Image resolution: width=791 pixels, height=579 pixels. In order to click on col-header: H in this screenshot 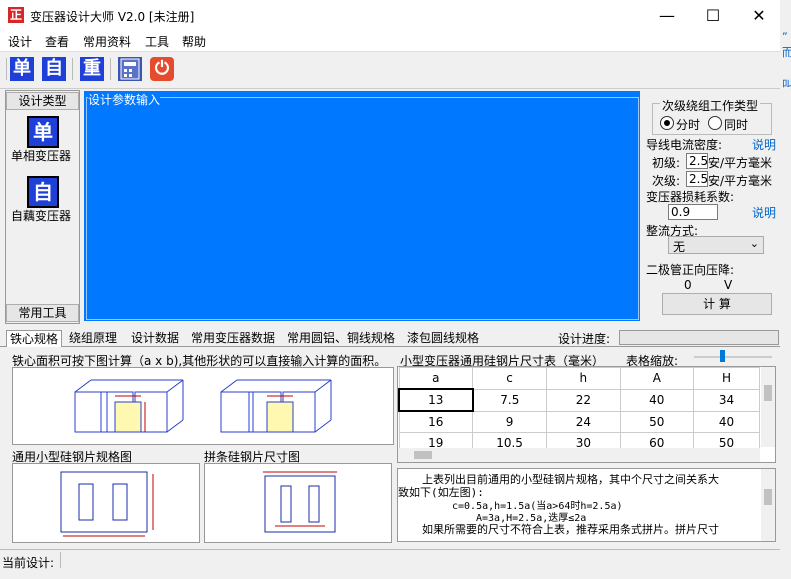, I will do `click(726, 378)`.